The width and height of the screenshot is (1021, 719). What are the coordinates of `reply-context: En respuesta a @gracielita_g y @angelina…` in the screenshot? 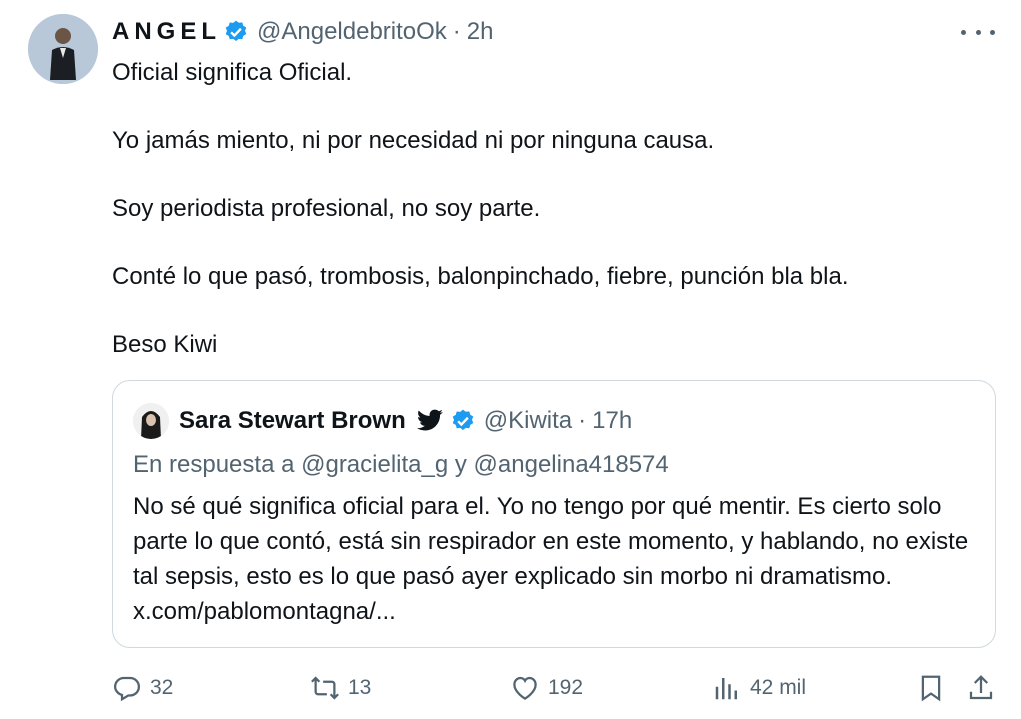 It's located at (401, 464).